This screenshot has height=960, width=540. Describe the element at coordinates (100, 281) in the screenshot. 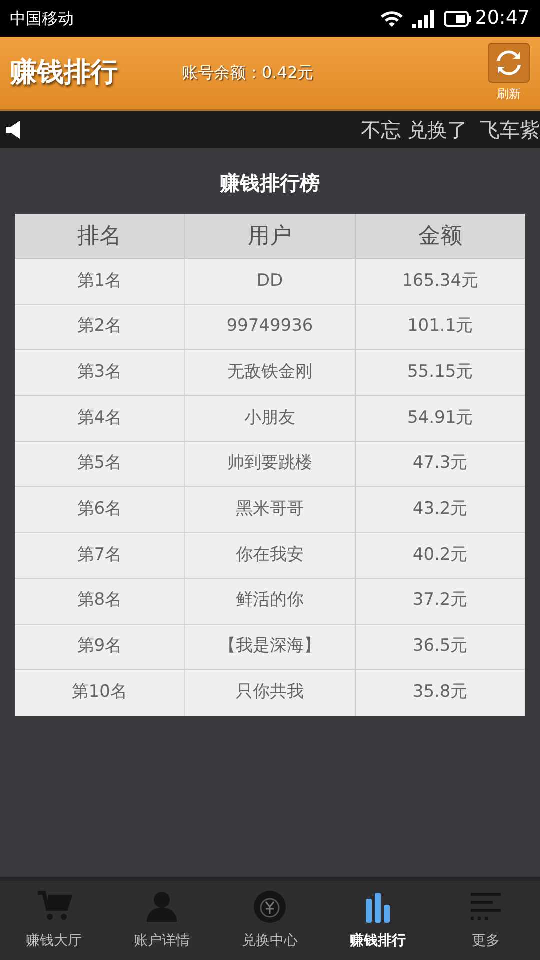

I see `table-cell: 第1名` at that location.